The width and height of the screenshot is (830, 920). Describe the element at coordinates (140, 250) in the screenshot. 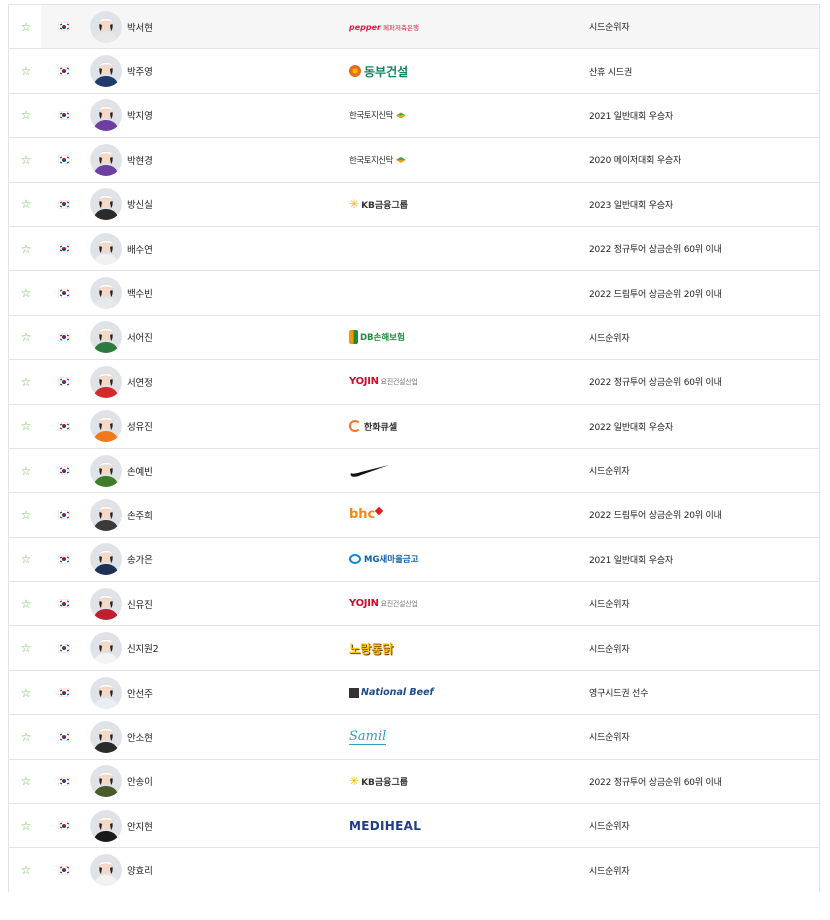

I see `player-name: 배수연` at that location.